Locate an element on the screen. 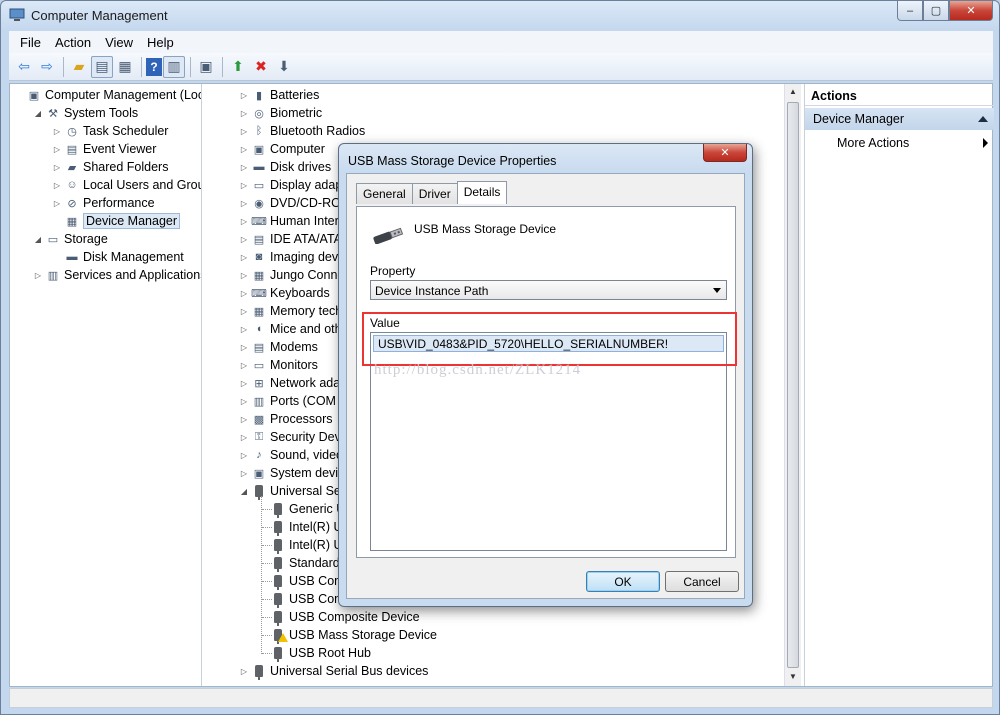 The image size is (1000, 715). minimize-button: – is located at coordinates (910, 11).